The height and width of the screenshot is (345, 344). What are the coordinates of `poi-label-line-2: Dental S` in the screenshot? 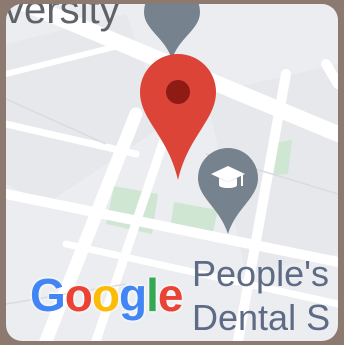 It's located at (261, 318).